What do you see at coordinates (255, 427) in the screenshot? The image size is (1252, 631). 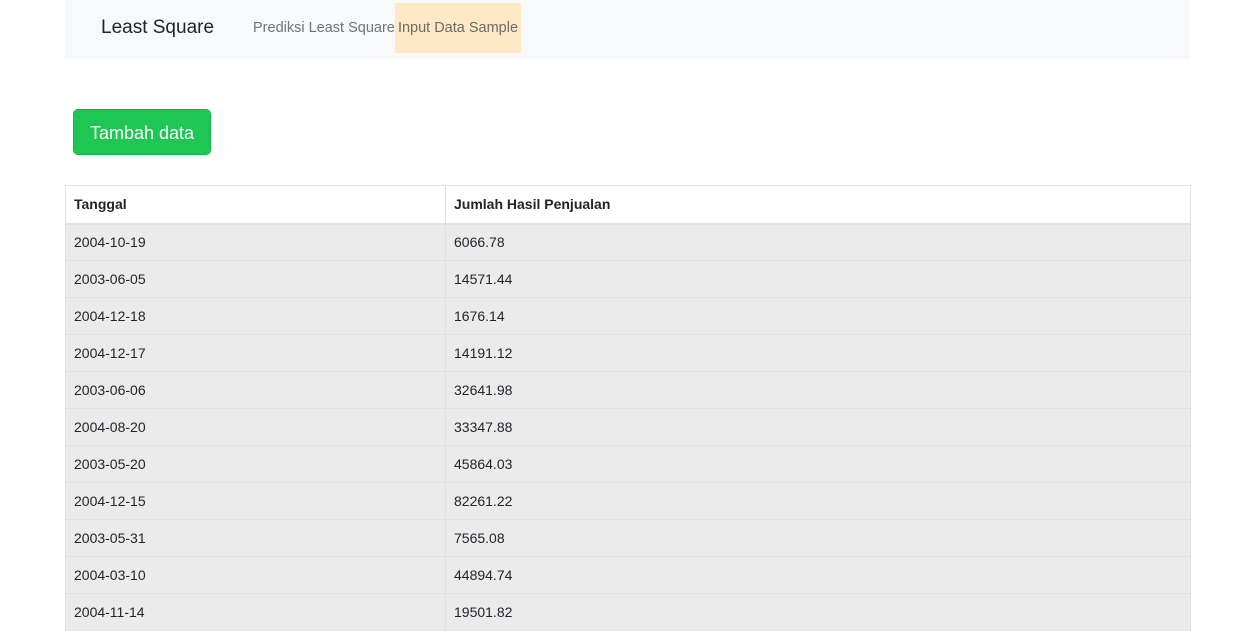 I see `date-cell: 2004-08-20` at bounding box center [255, 427].